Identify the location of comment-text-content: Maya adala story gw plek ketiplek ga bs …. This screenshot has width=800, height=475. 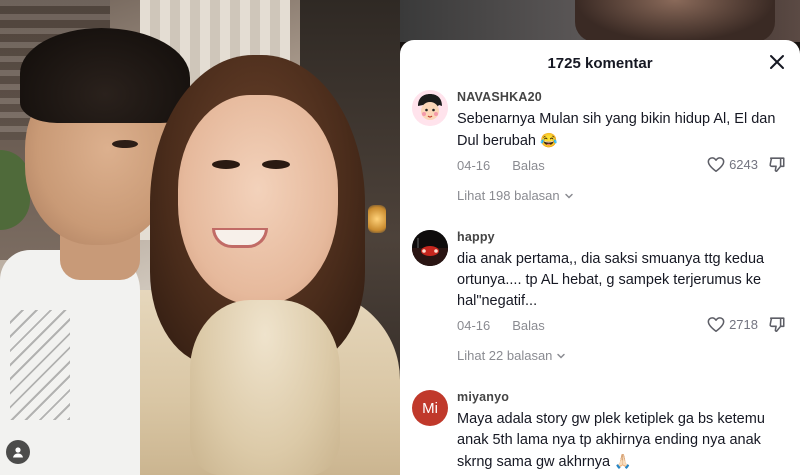
(611, 440).